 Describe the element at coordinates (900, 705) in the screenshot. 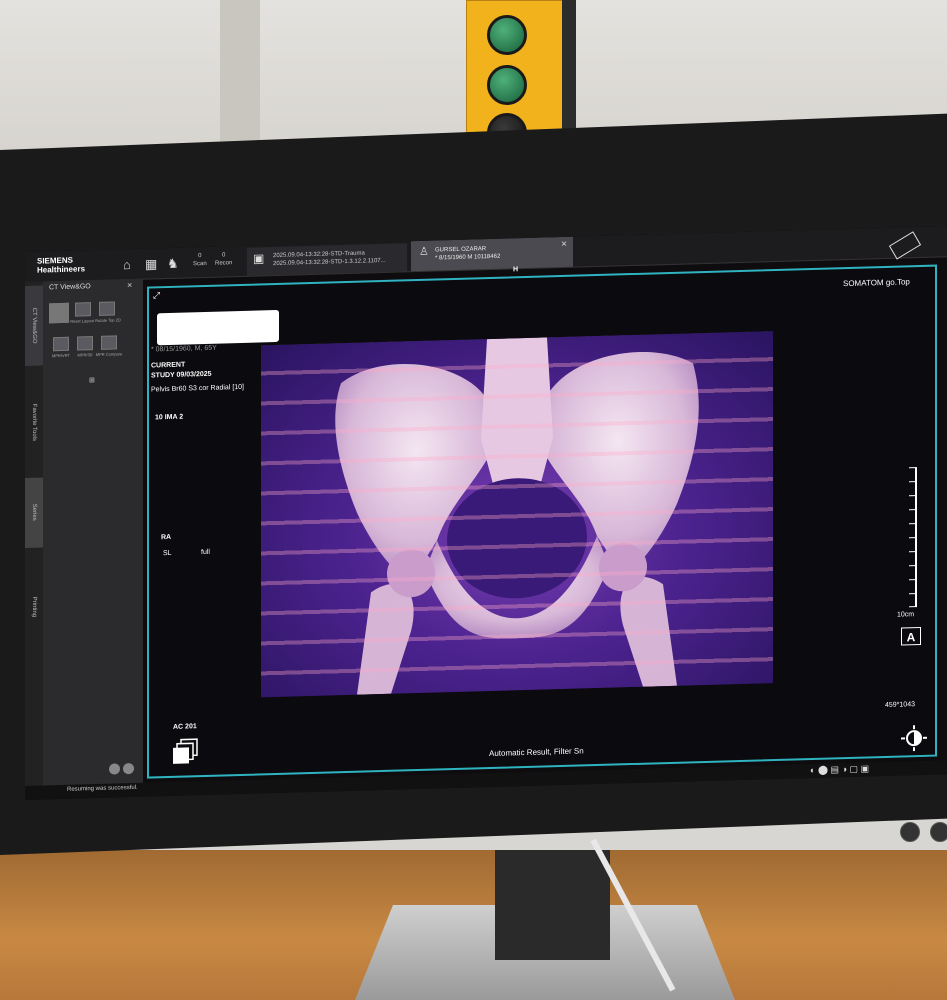

I see `matrix-size: 459*1043` at that location.